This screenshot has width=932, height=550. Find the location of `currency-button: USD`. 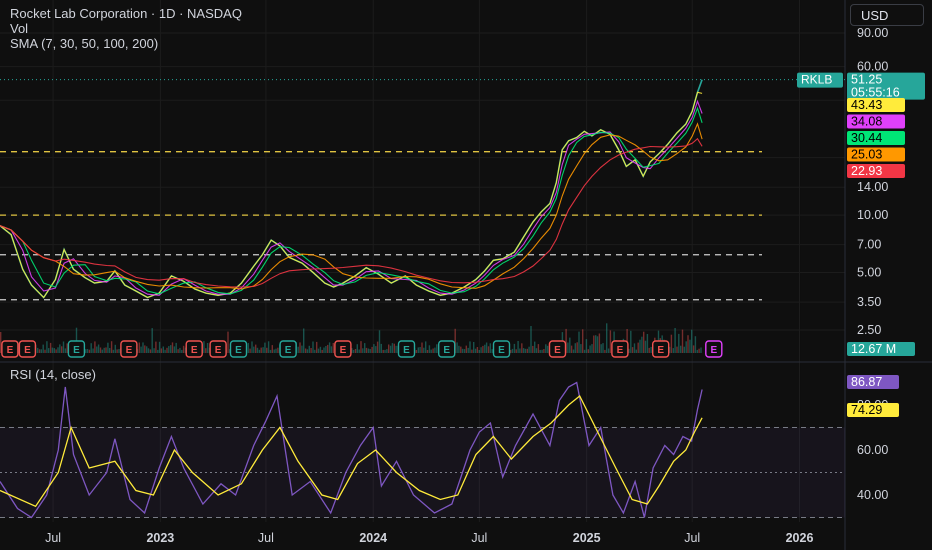

currency-button: USD is located at coordinates (887, 15).